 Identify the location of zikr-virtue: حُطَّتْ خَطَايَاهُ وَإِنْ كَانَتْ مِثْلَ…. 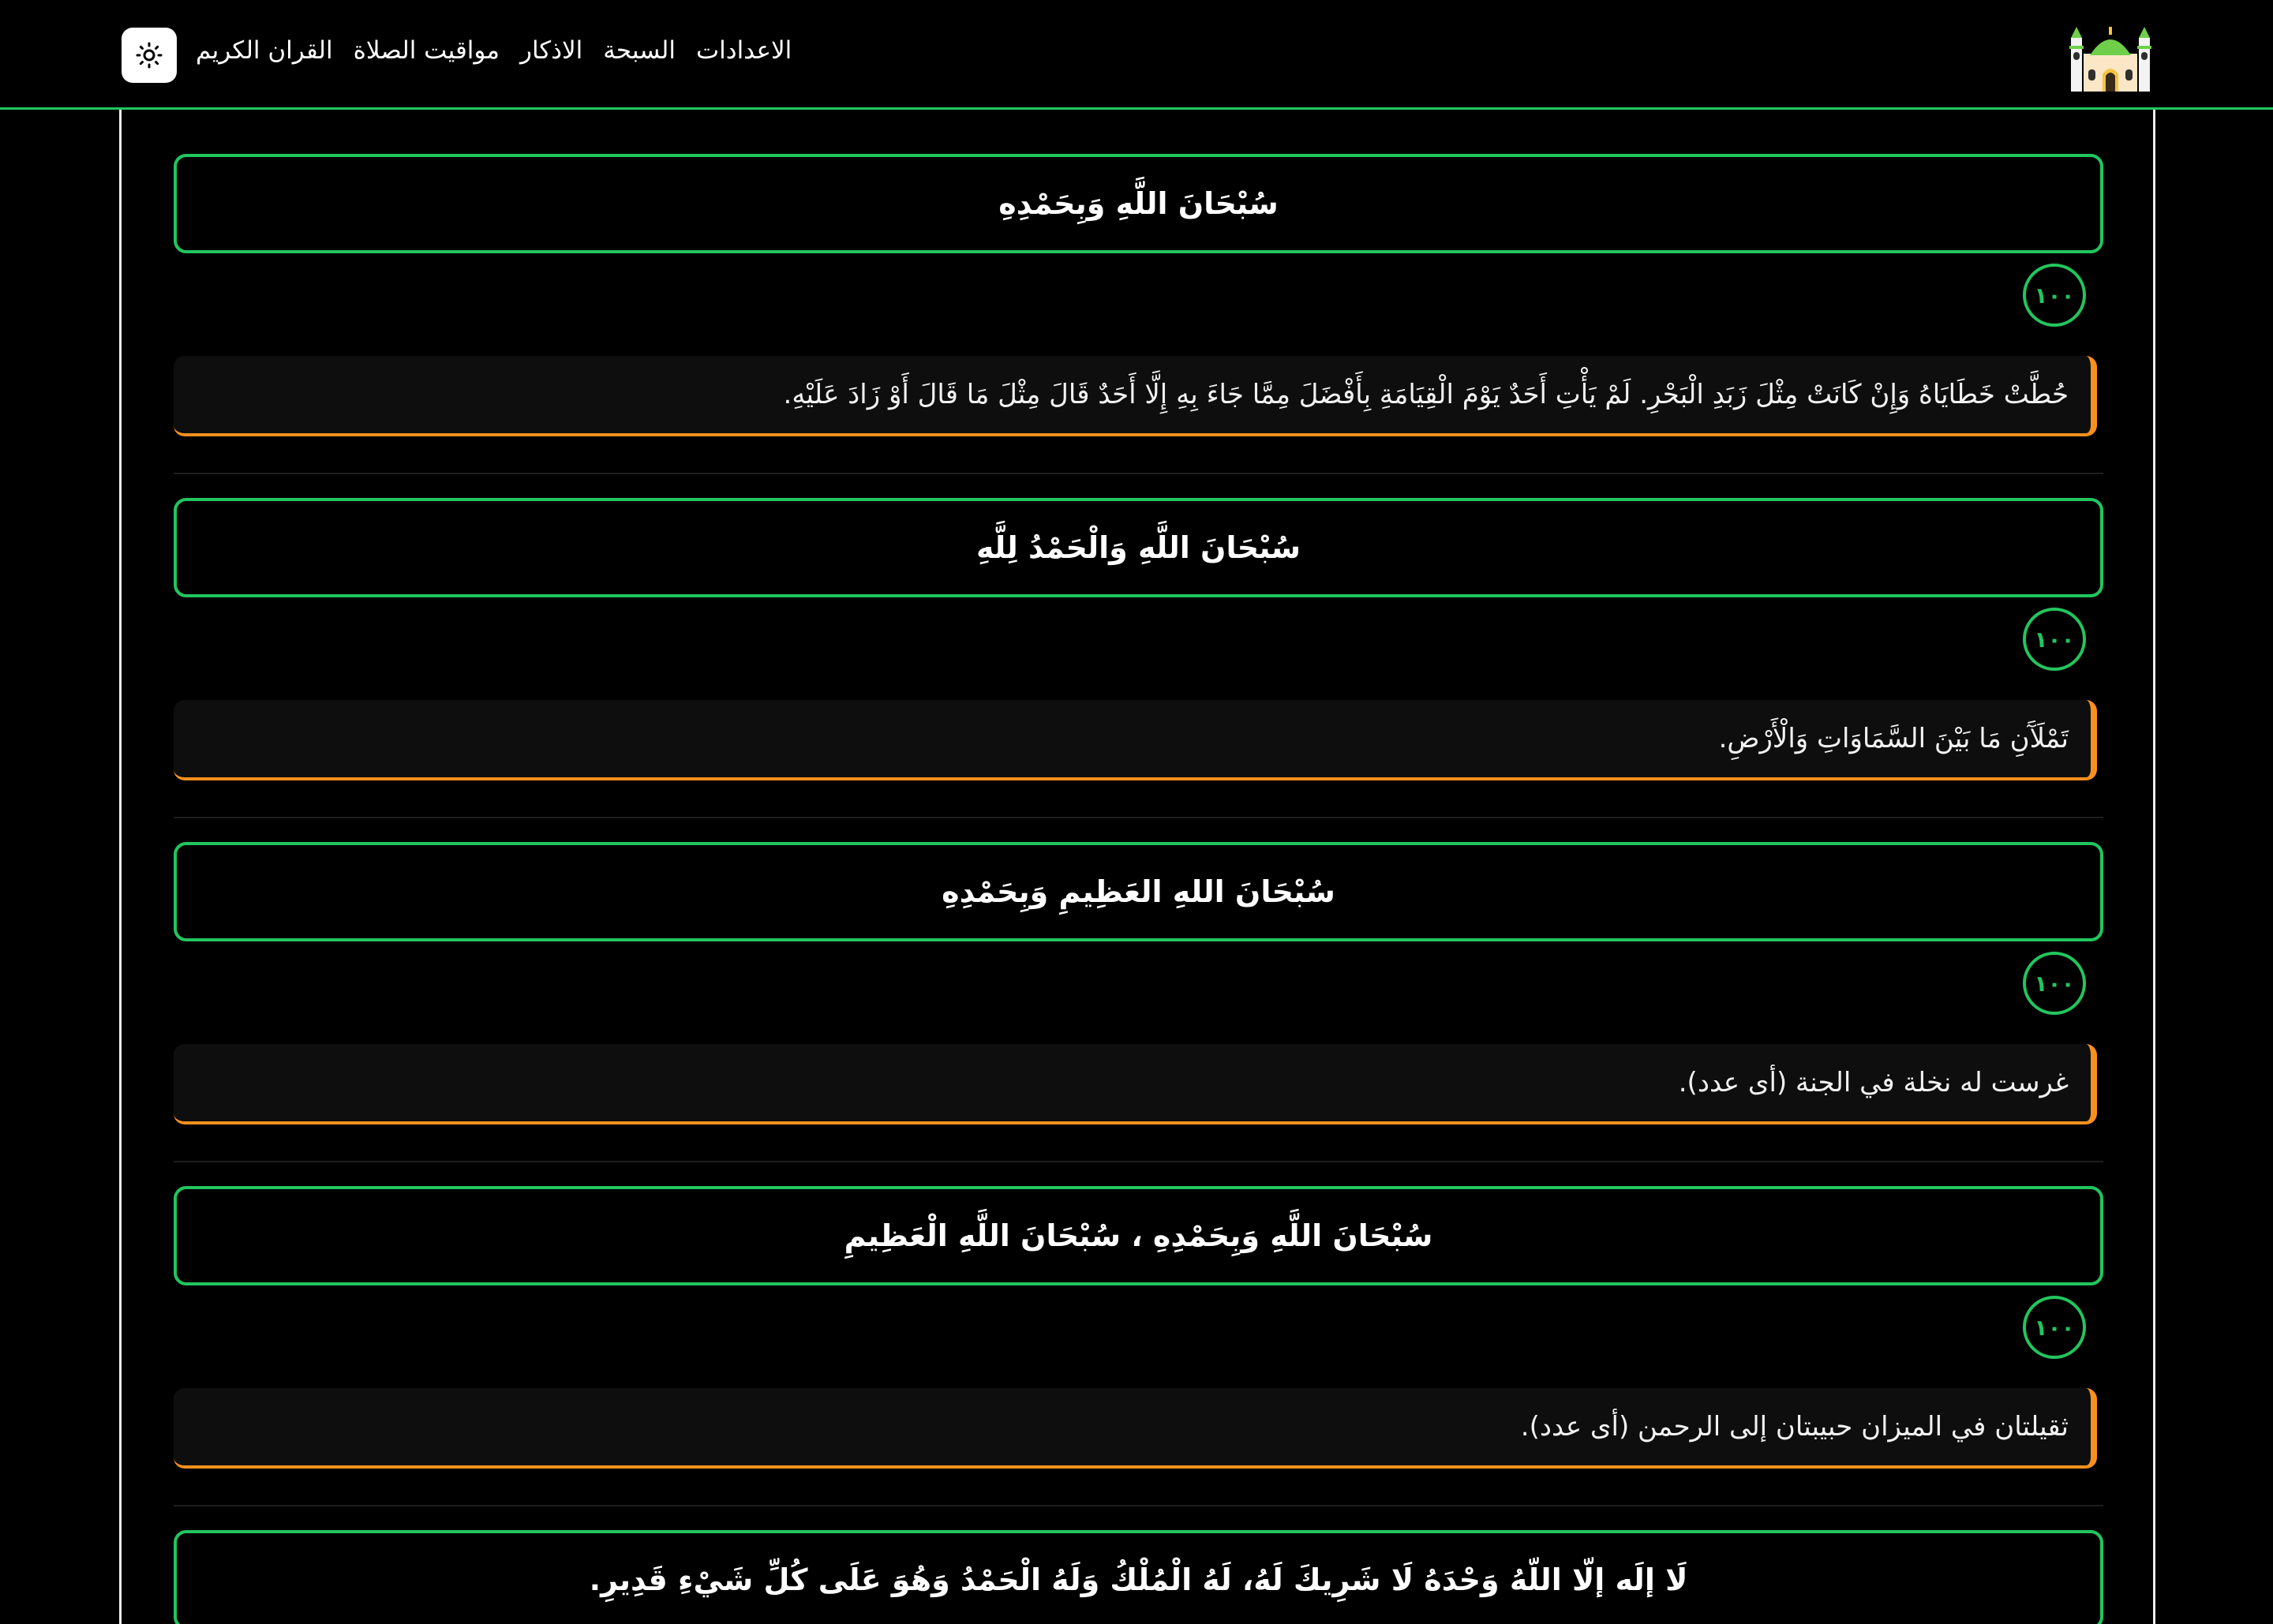
(1135, 396).